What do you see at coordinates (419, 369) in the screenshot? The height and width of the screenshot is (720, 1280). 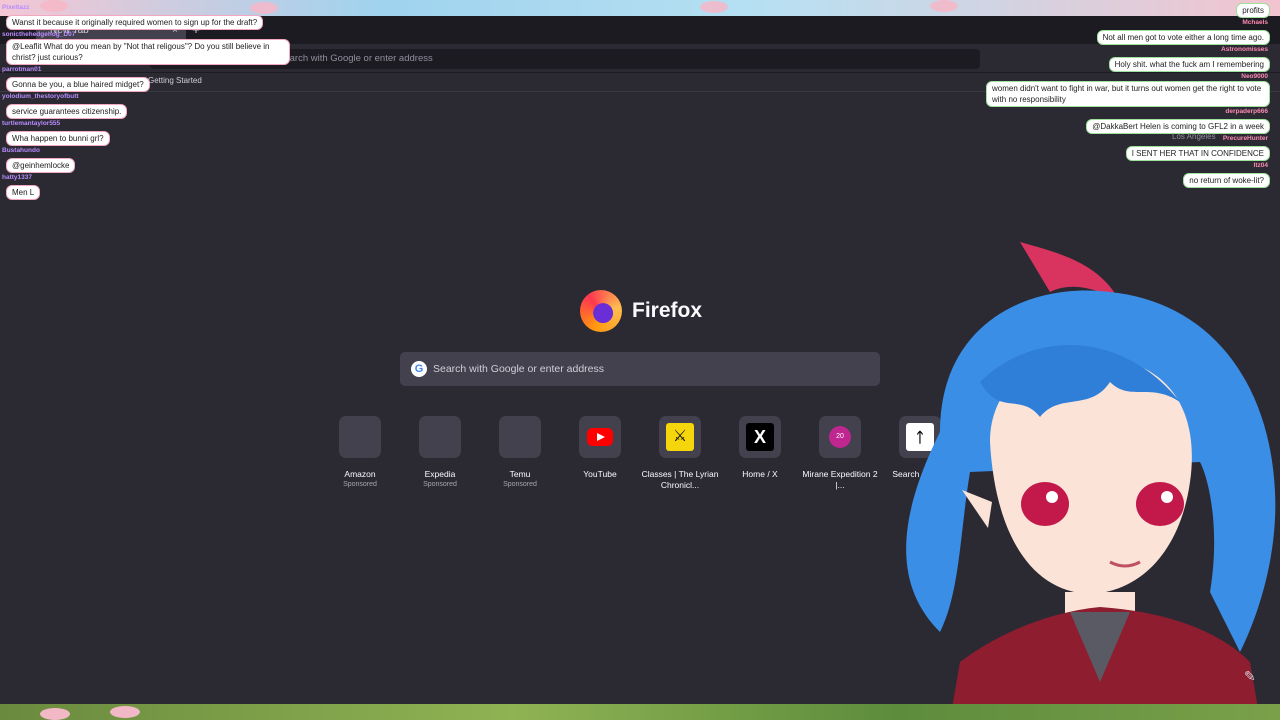 I see `google-icon: G` at bounding box center [419, 369].